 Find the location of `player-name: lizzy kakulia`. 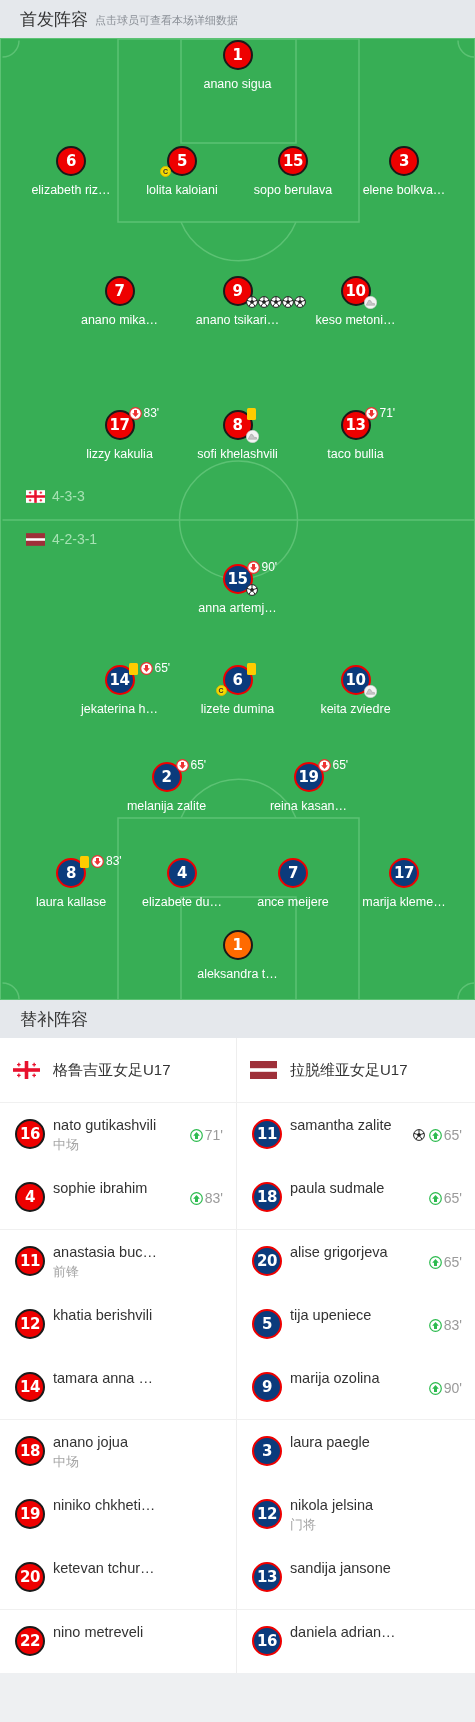

player-name: lizzy kakulia is located at coordinates (119, 454).